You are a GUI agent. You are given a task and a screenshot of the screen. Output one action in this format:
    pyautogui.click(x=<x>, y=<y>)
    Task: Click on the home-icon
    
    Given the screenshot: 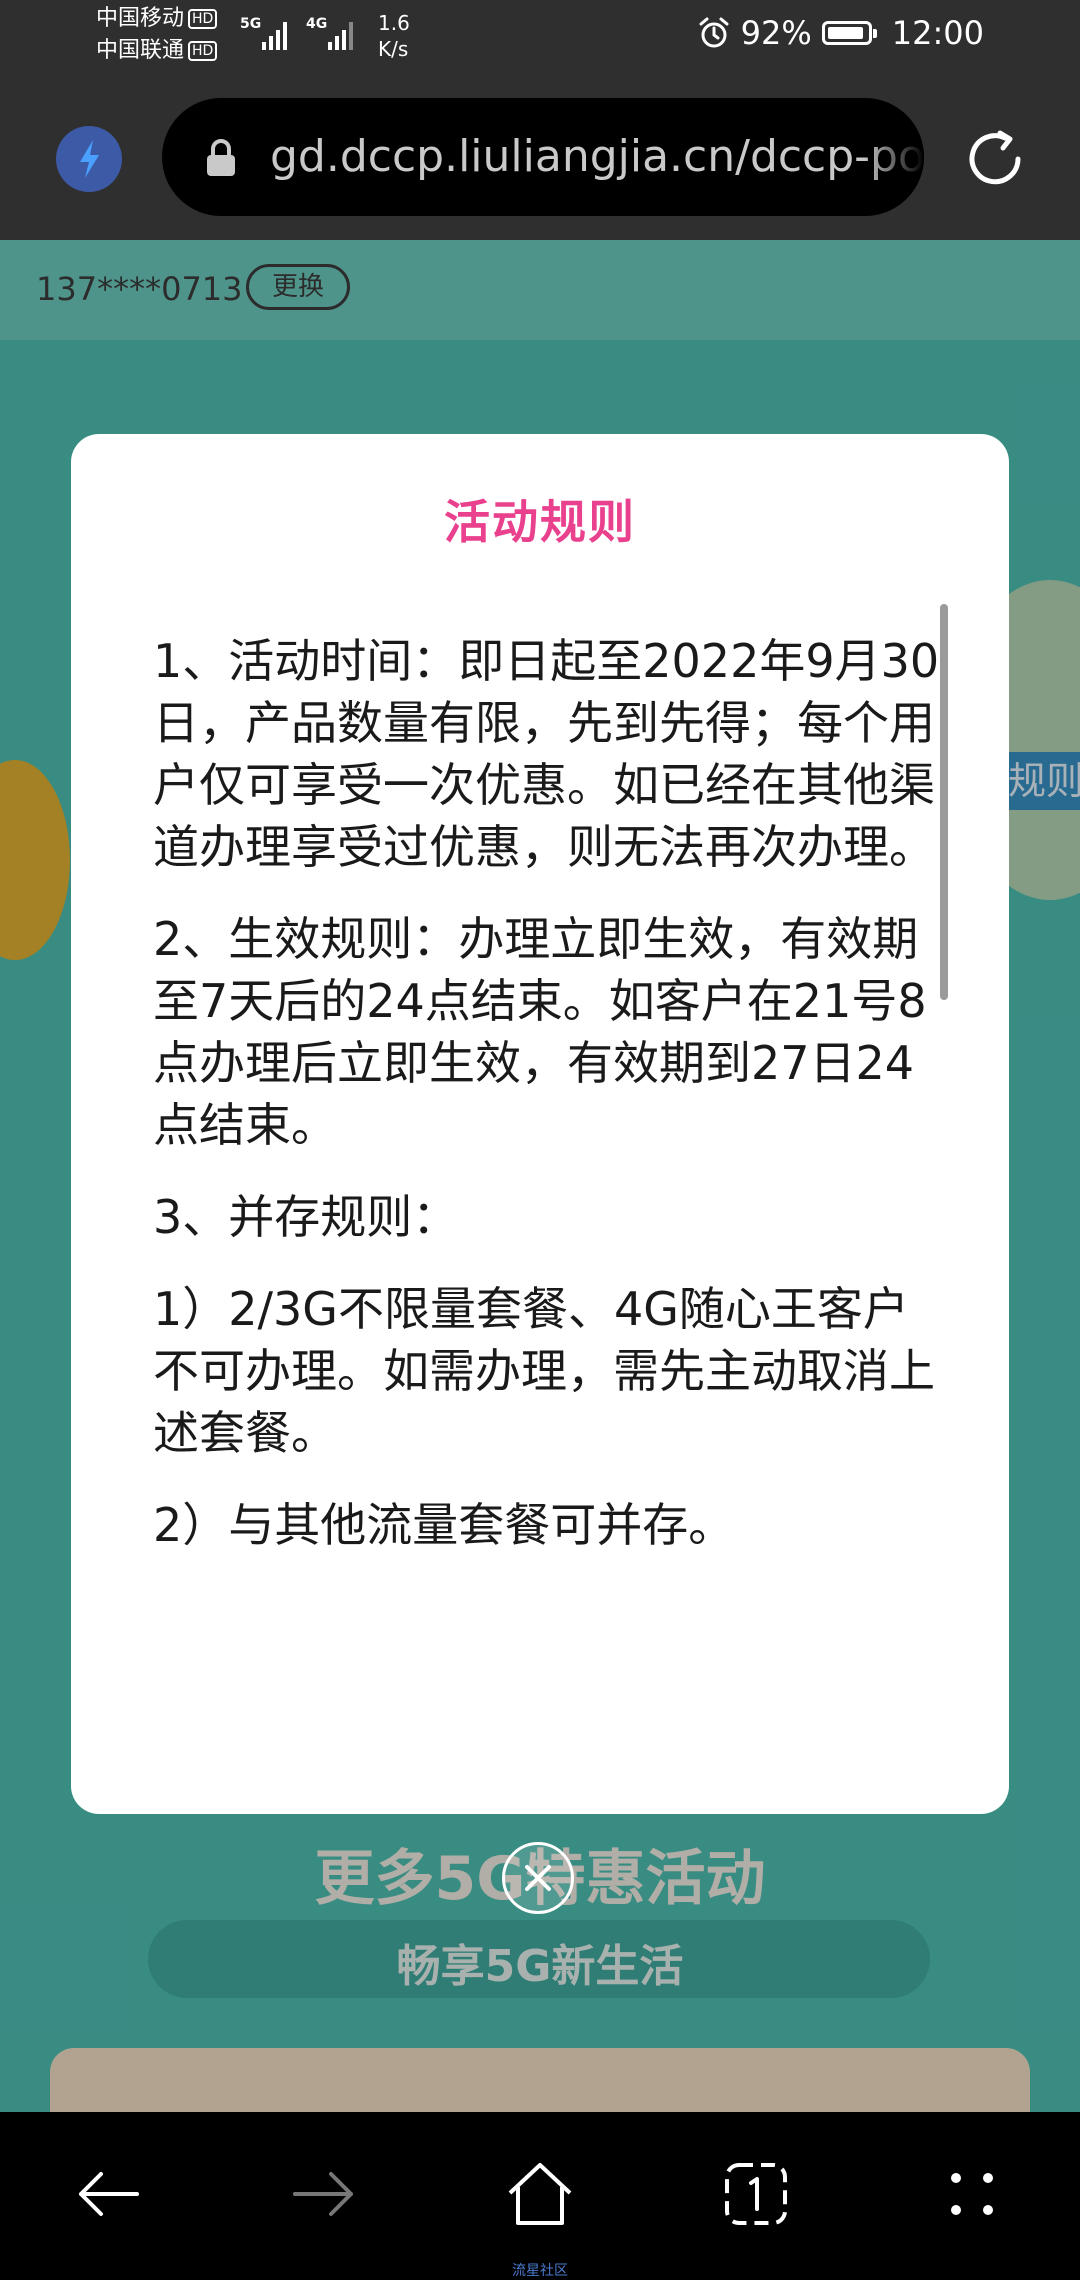 What is the action you would take?
    pyautogui.click(x=540, y=2194)
    